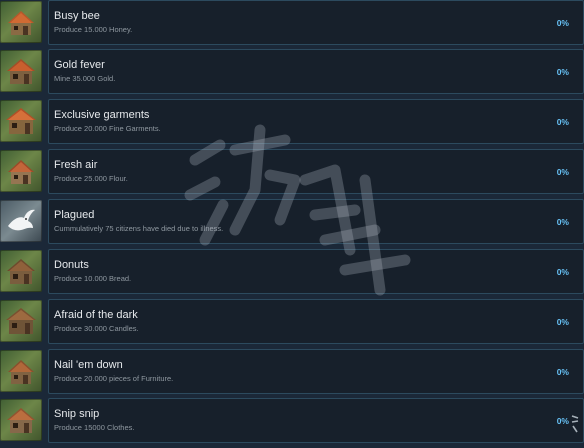 The image size is (584, 448). What do you see at coordinates (77, 414) in the screenshot?
I see `achievement-title: Snip snip` at bounding box center [77, 414].